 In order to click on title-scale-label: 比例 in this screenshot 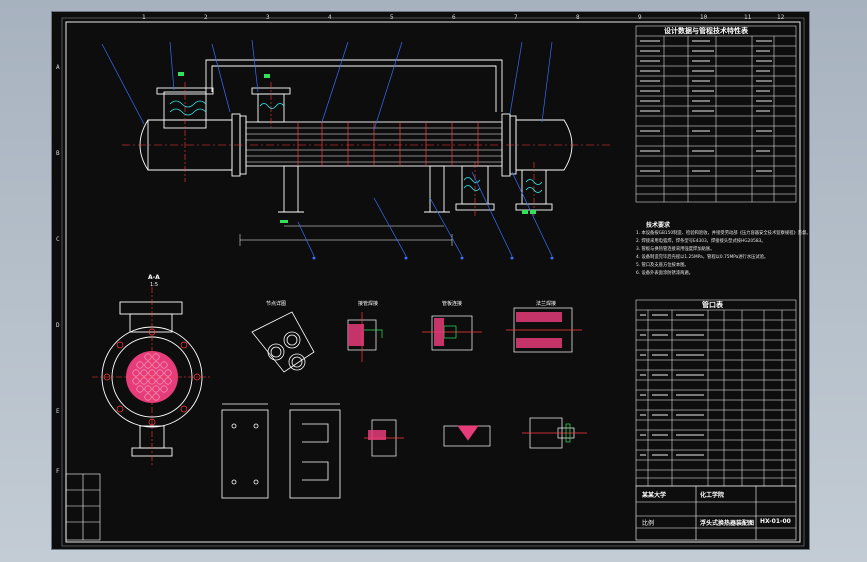, I will do `click(648, 523)`.